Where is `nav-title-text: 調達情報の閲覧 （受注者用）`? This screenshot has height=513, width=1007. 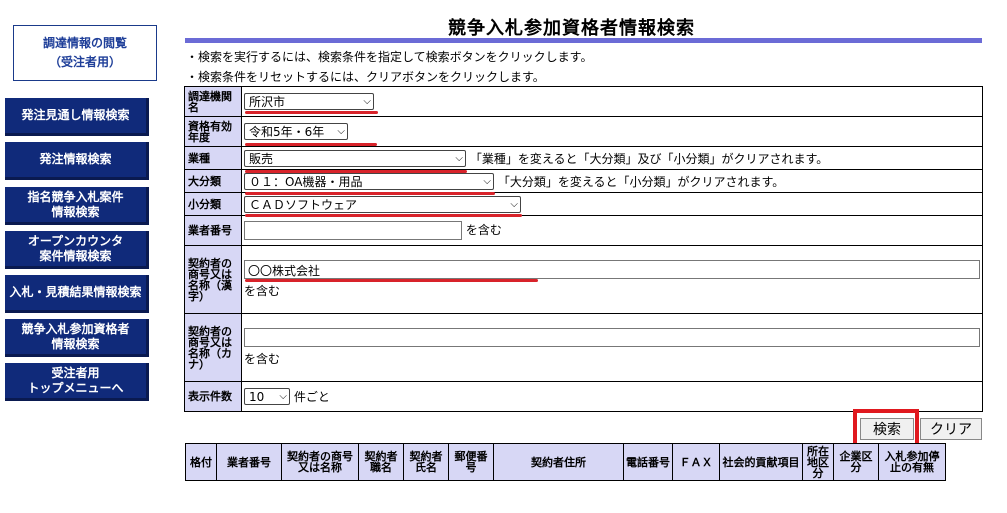 nav-title-text: 調達情報の閲覧 （受注者用） is located at coordinates (84, 52).